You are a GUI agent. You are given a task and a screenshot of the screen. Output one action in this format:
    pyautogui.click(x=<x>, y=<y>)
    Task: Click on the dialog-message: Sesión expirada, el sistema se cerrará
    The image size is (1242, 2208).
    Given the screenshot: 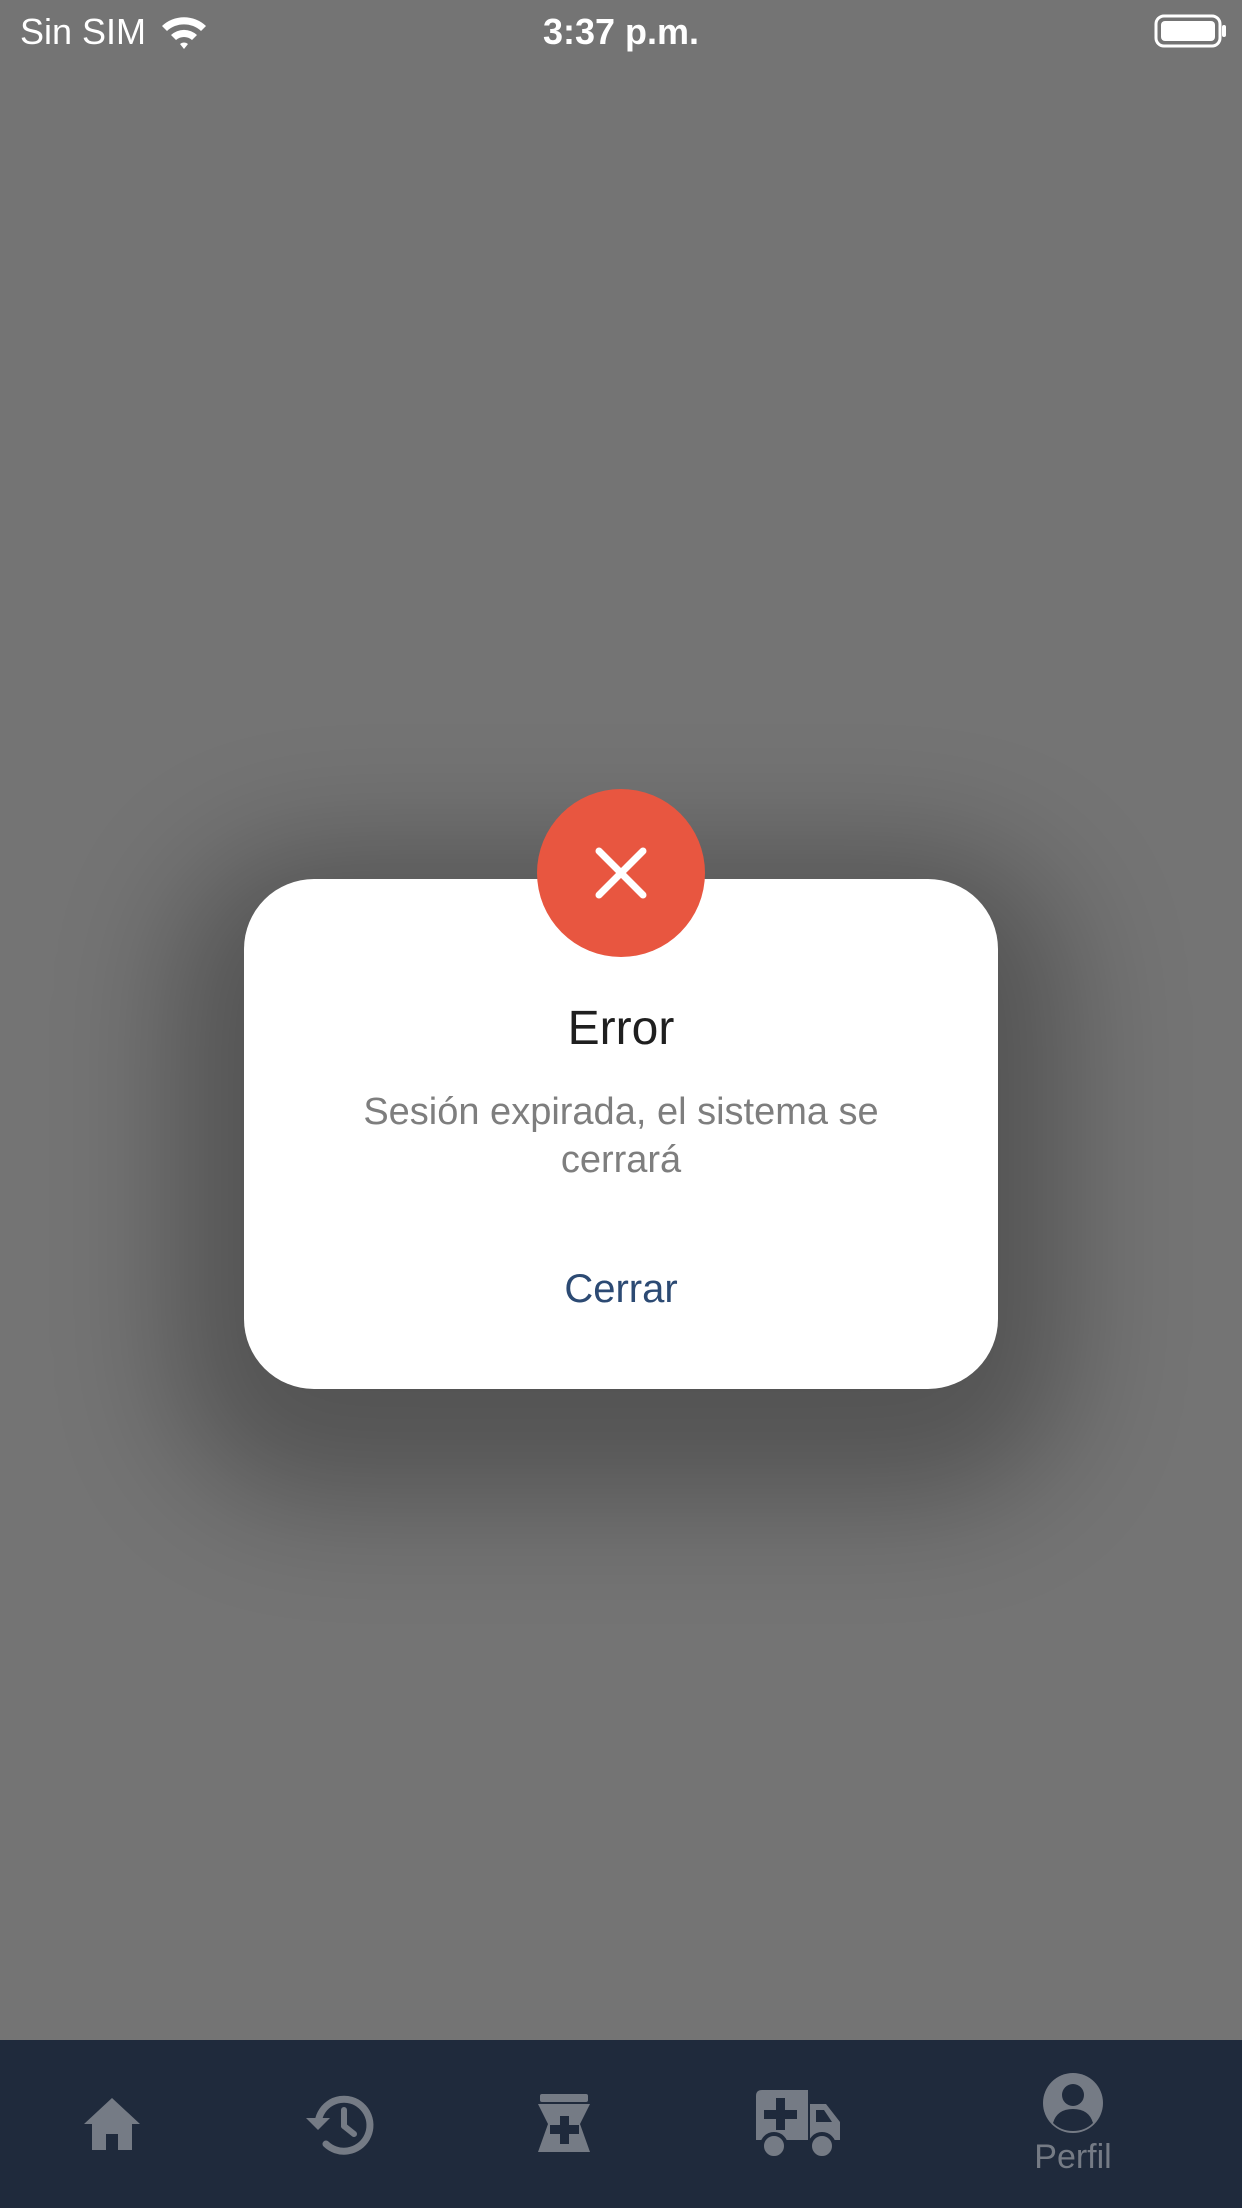 What is the action you would take?
    pyautogui.click(x=621, y=1136)
    